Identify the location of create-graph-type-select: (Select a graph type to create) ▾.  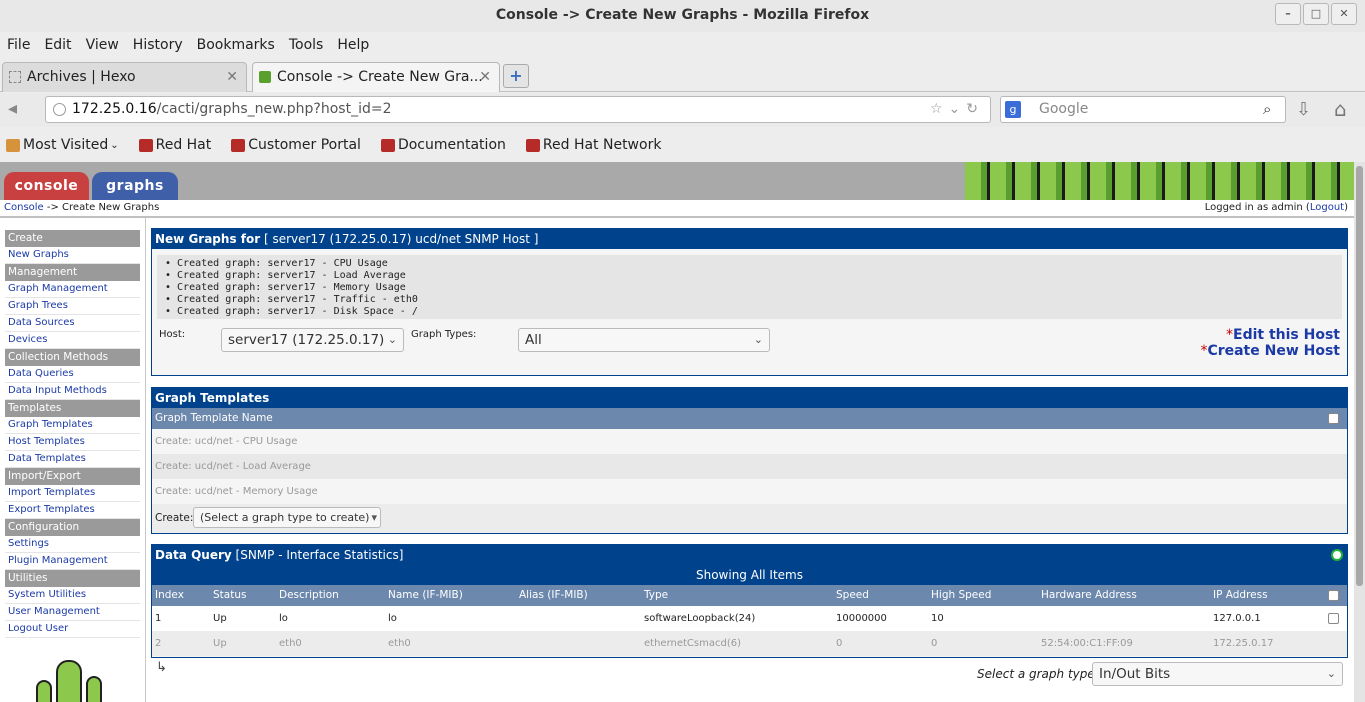
(287, 517).